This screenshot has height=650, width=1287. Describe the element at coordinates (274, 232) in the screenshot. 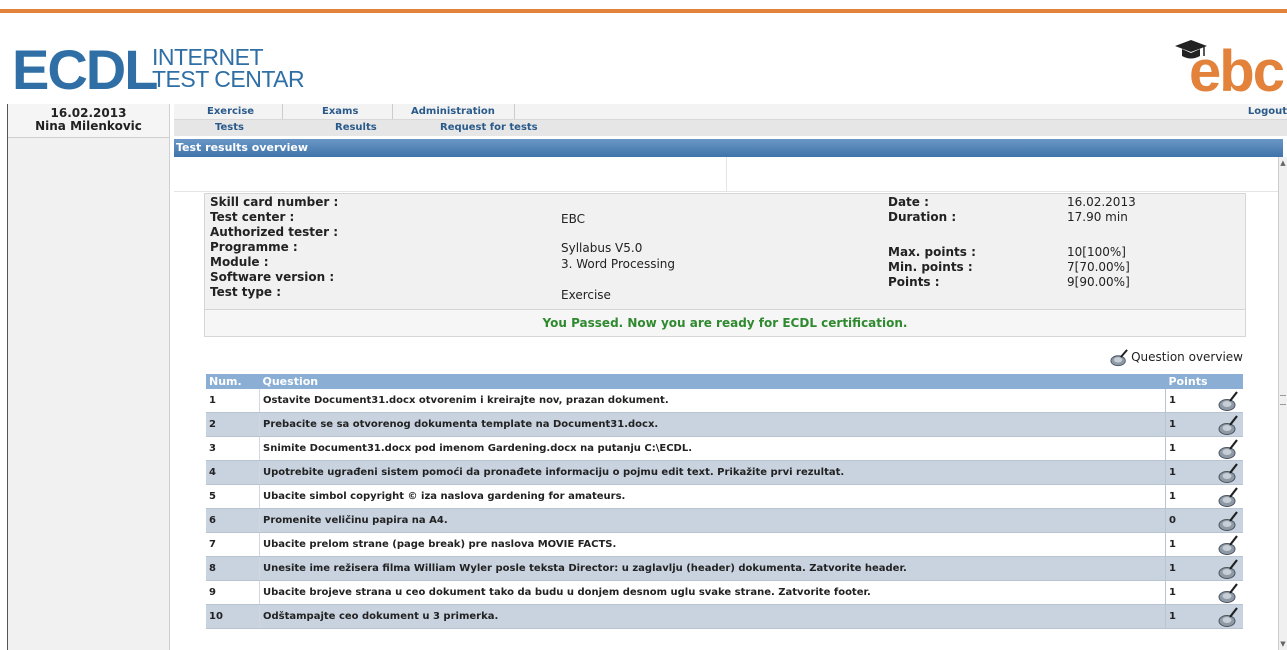

I see `authorized-tester-label: Authorized tester :` at that location.